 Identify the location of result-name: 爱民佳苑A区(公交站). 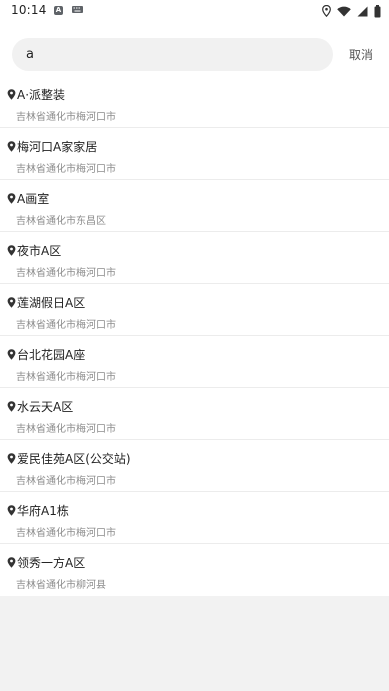
(74, 459).